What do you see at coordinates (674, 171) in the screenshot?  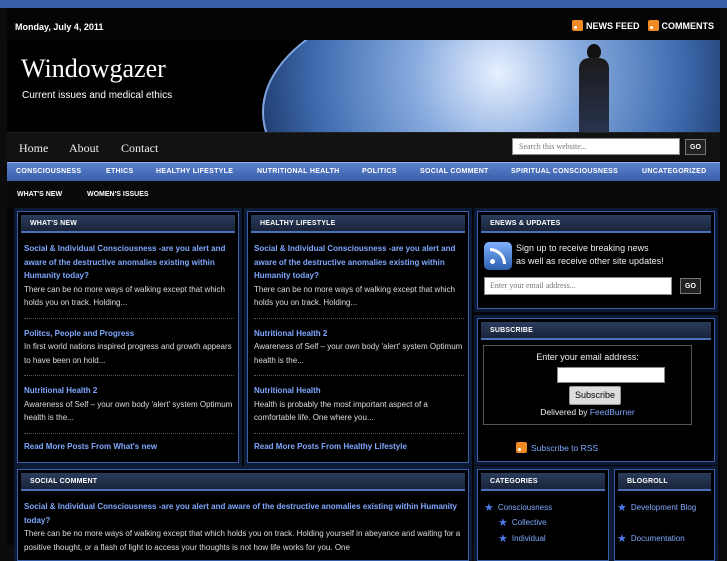 I see `cat-uncategorized: UNCATEGORIZED` at bounding box center [674, 171].